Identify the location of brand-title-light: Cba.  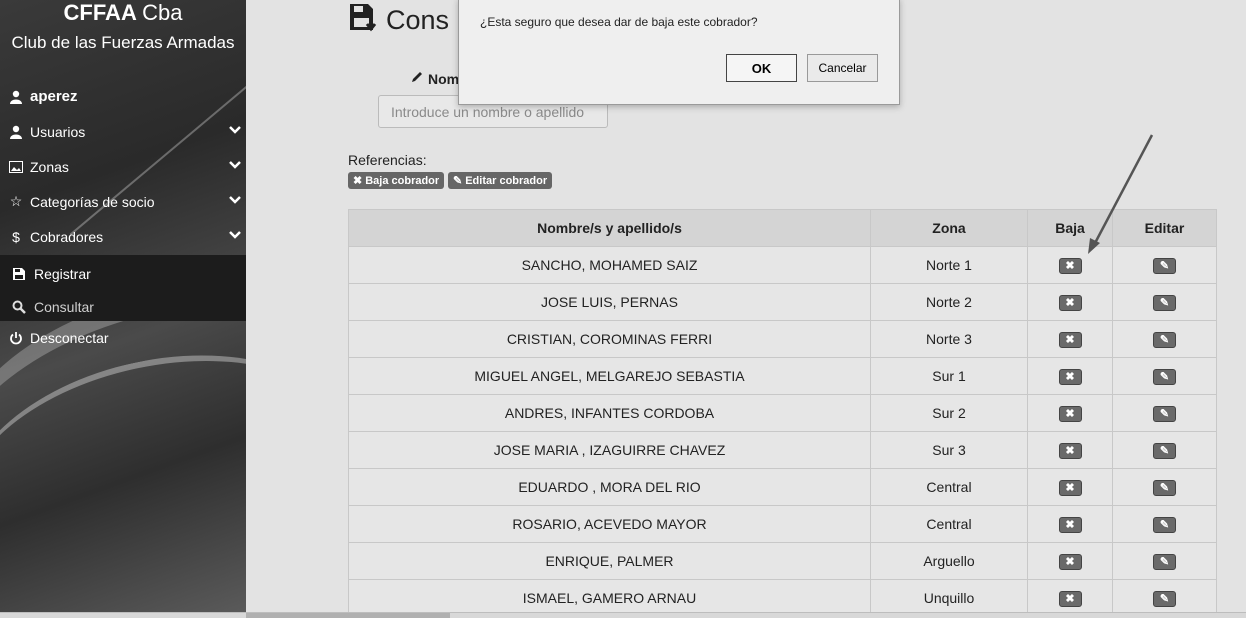
(162, 12).